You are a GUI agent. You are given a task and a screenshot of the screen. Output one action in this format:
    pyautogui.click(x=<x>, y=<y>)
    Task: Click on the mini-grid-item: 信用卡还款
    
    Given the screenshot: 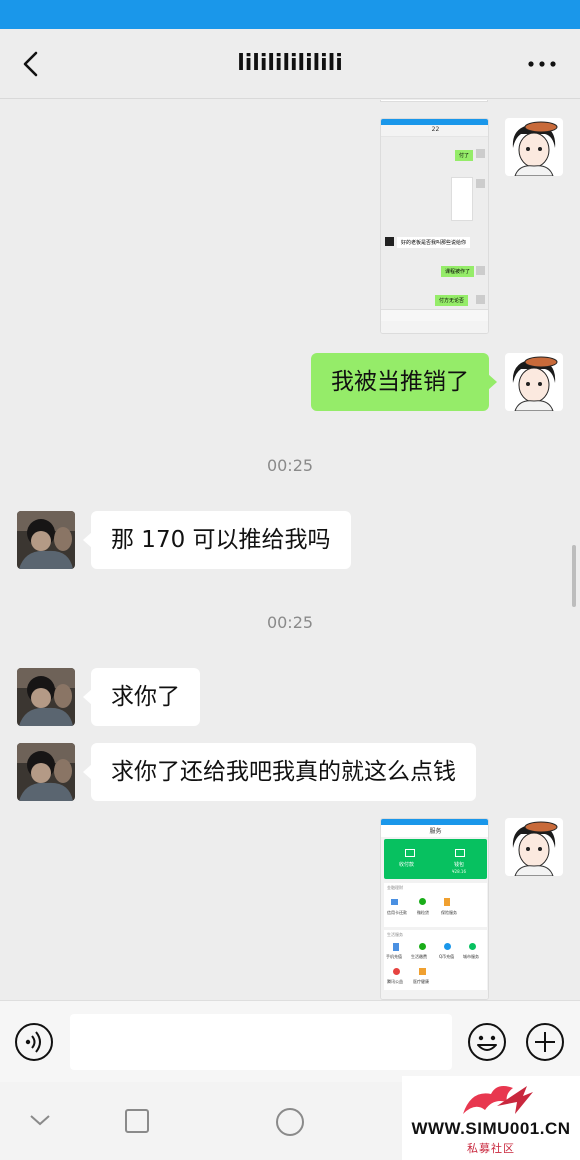 What is the action you would take?
    pyautogui.click(x=397, y=912)
    